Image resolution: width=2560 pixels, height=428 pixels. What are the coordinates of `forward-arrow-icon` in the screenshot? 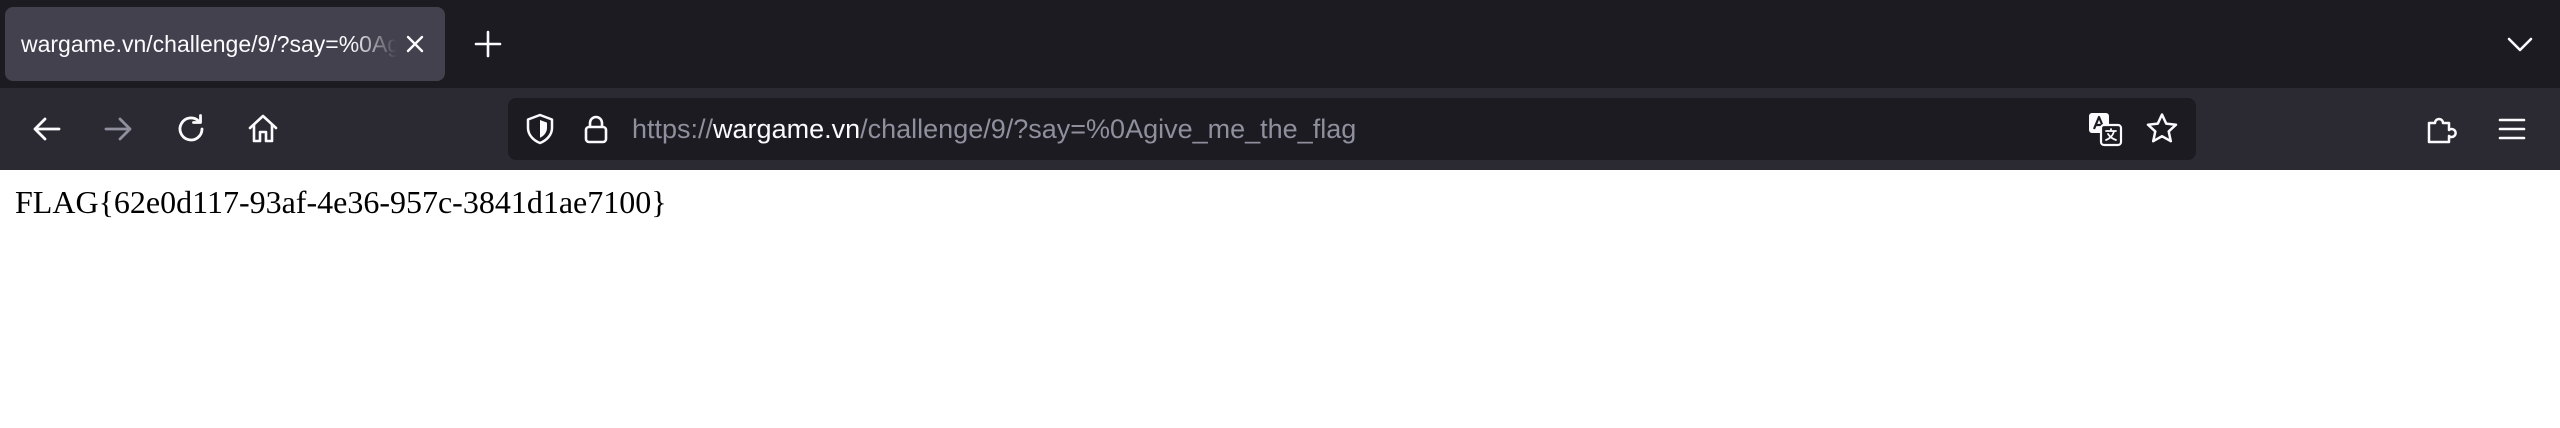 It's located at (118, 129).